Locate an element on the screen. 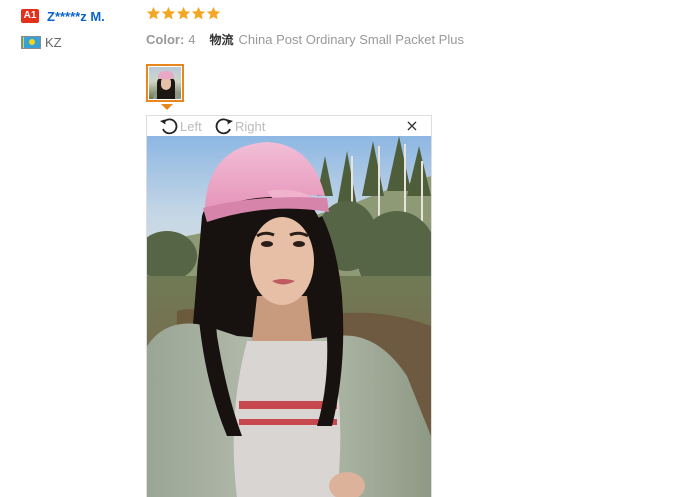 This screenshot has height=497, width=694. kazakhstan-flag-icon is located at coordinates (31, 42).